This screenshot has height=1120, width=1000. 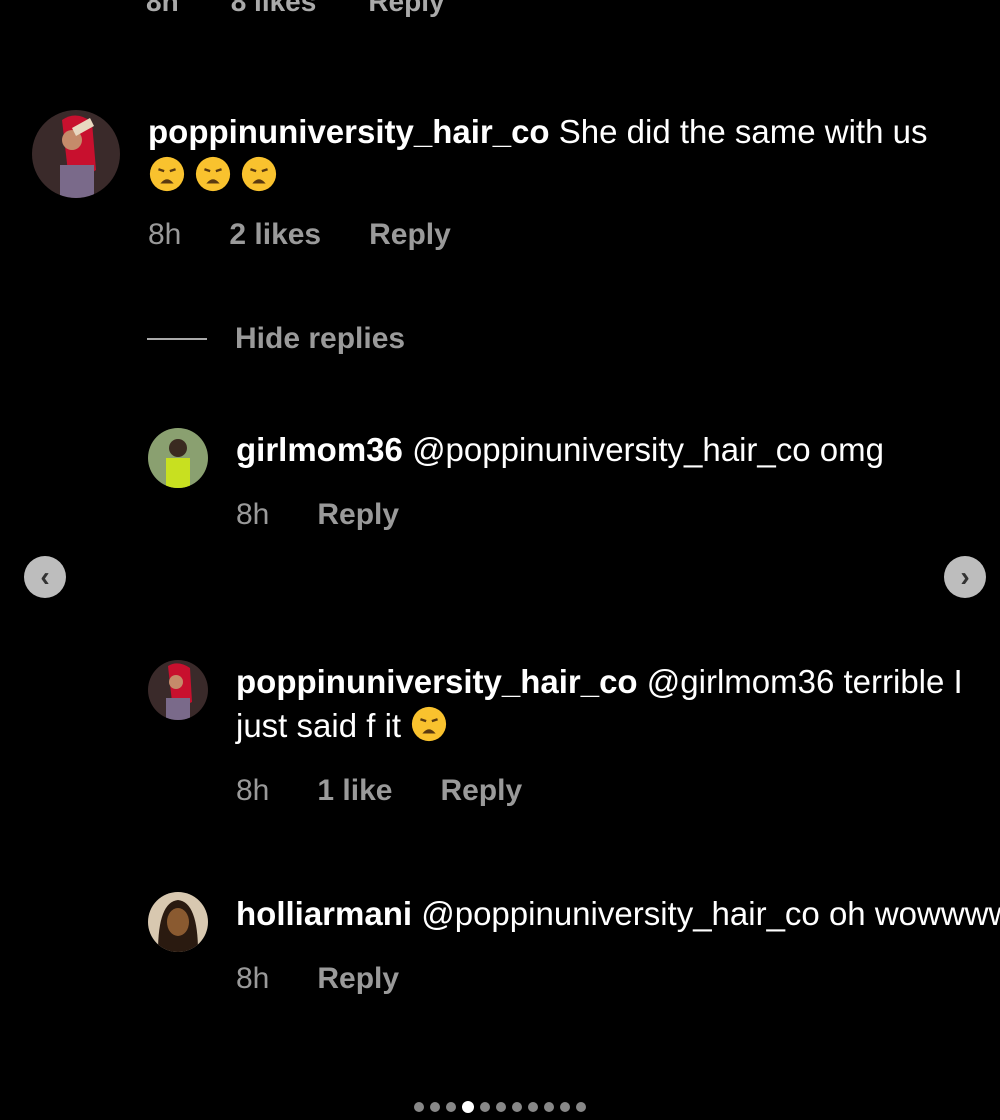 I want to click on comment-text: She did the same with us, so click(x=743, y=131).